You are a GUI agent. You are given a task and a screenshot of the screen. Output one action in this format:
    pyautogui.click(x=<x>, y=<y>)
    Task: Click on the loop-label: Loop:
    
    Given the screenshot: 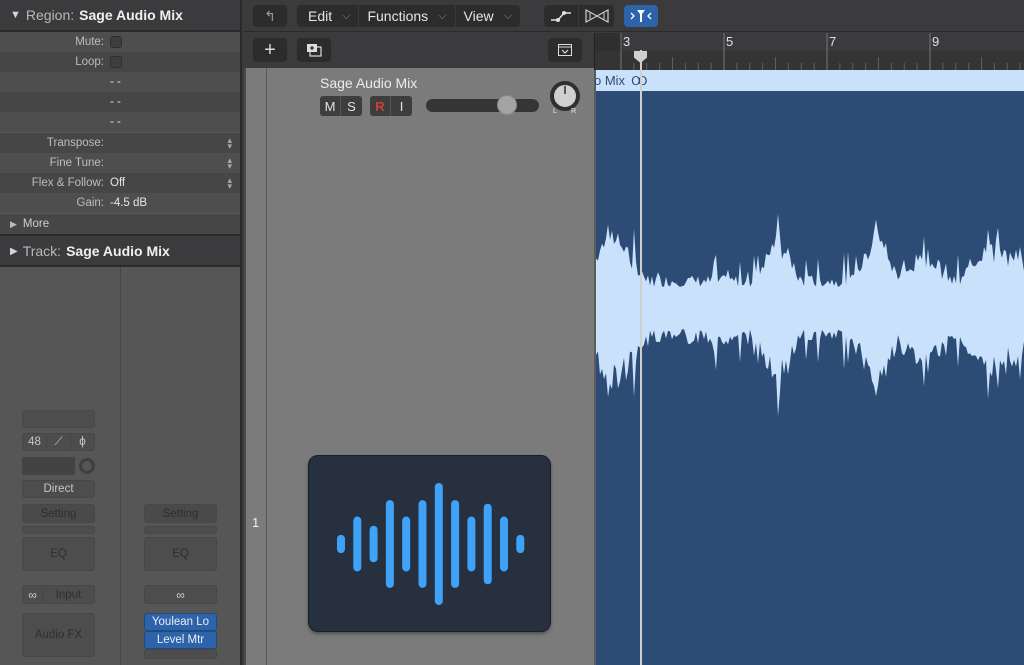 What is the action you would take?
    pyautogui.click(x=89, y=62)
    